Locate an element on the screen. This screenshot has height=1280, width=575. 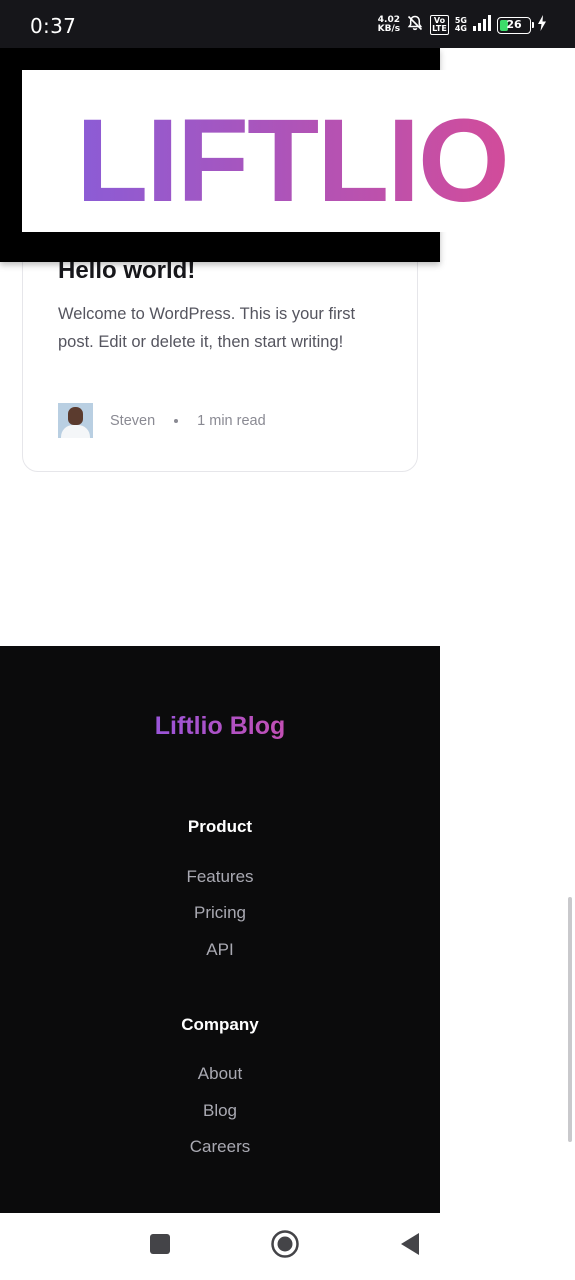
footer-brand-text: Liftlio Blog is located at coordinates (220, 726).